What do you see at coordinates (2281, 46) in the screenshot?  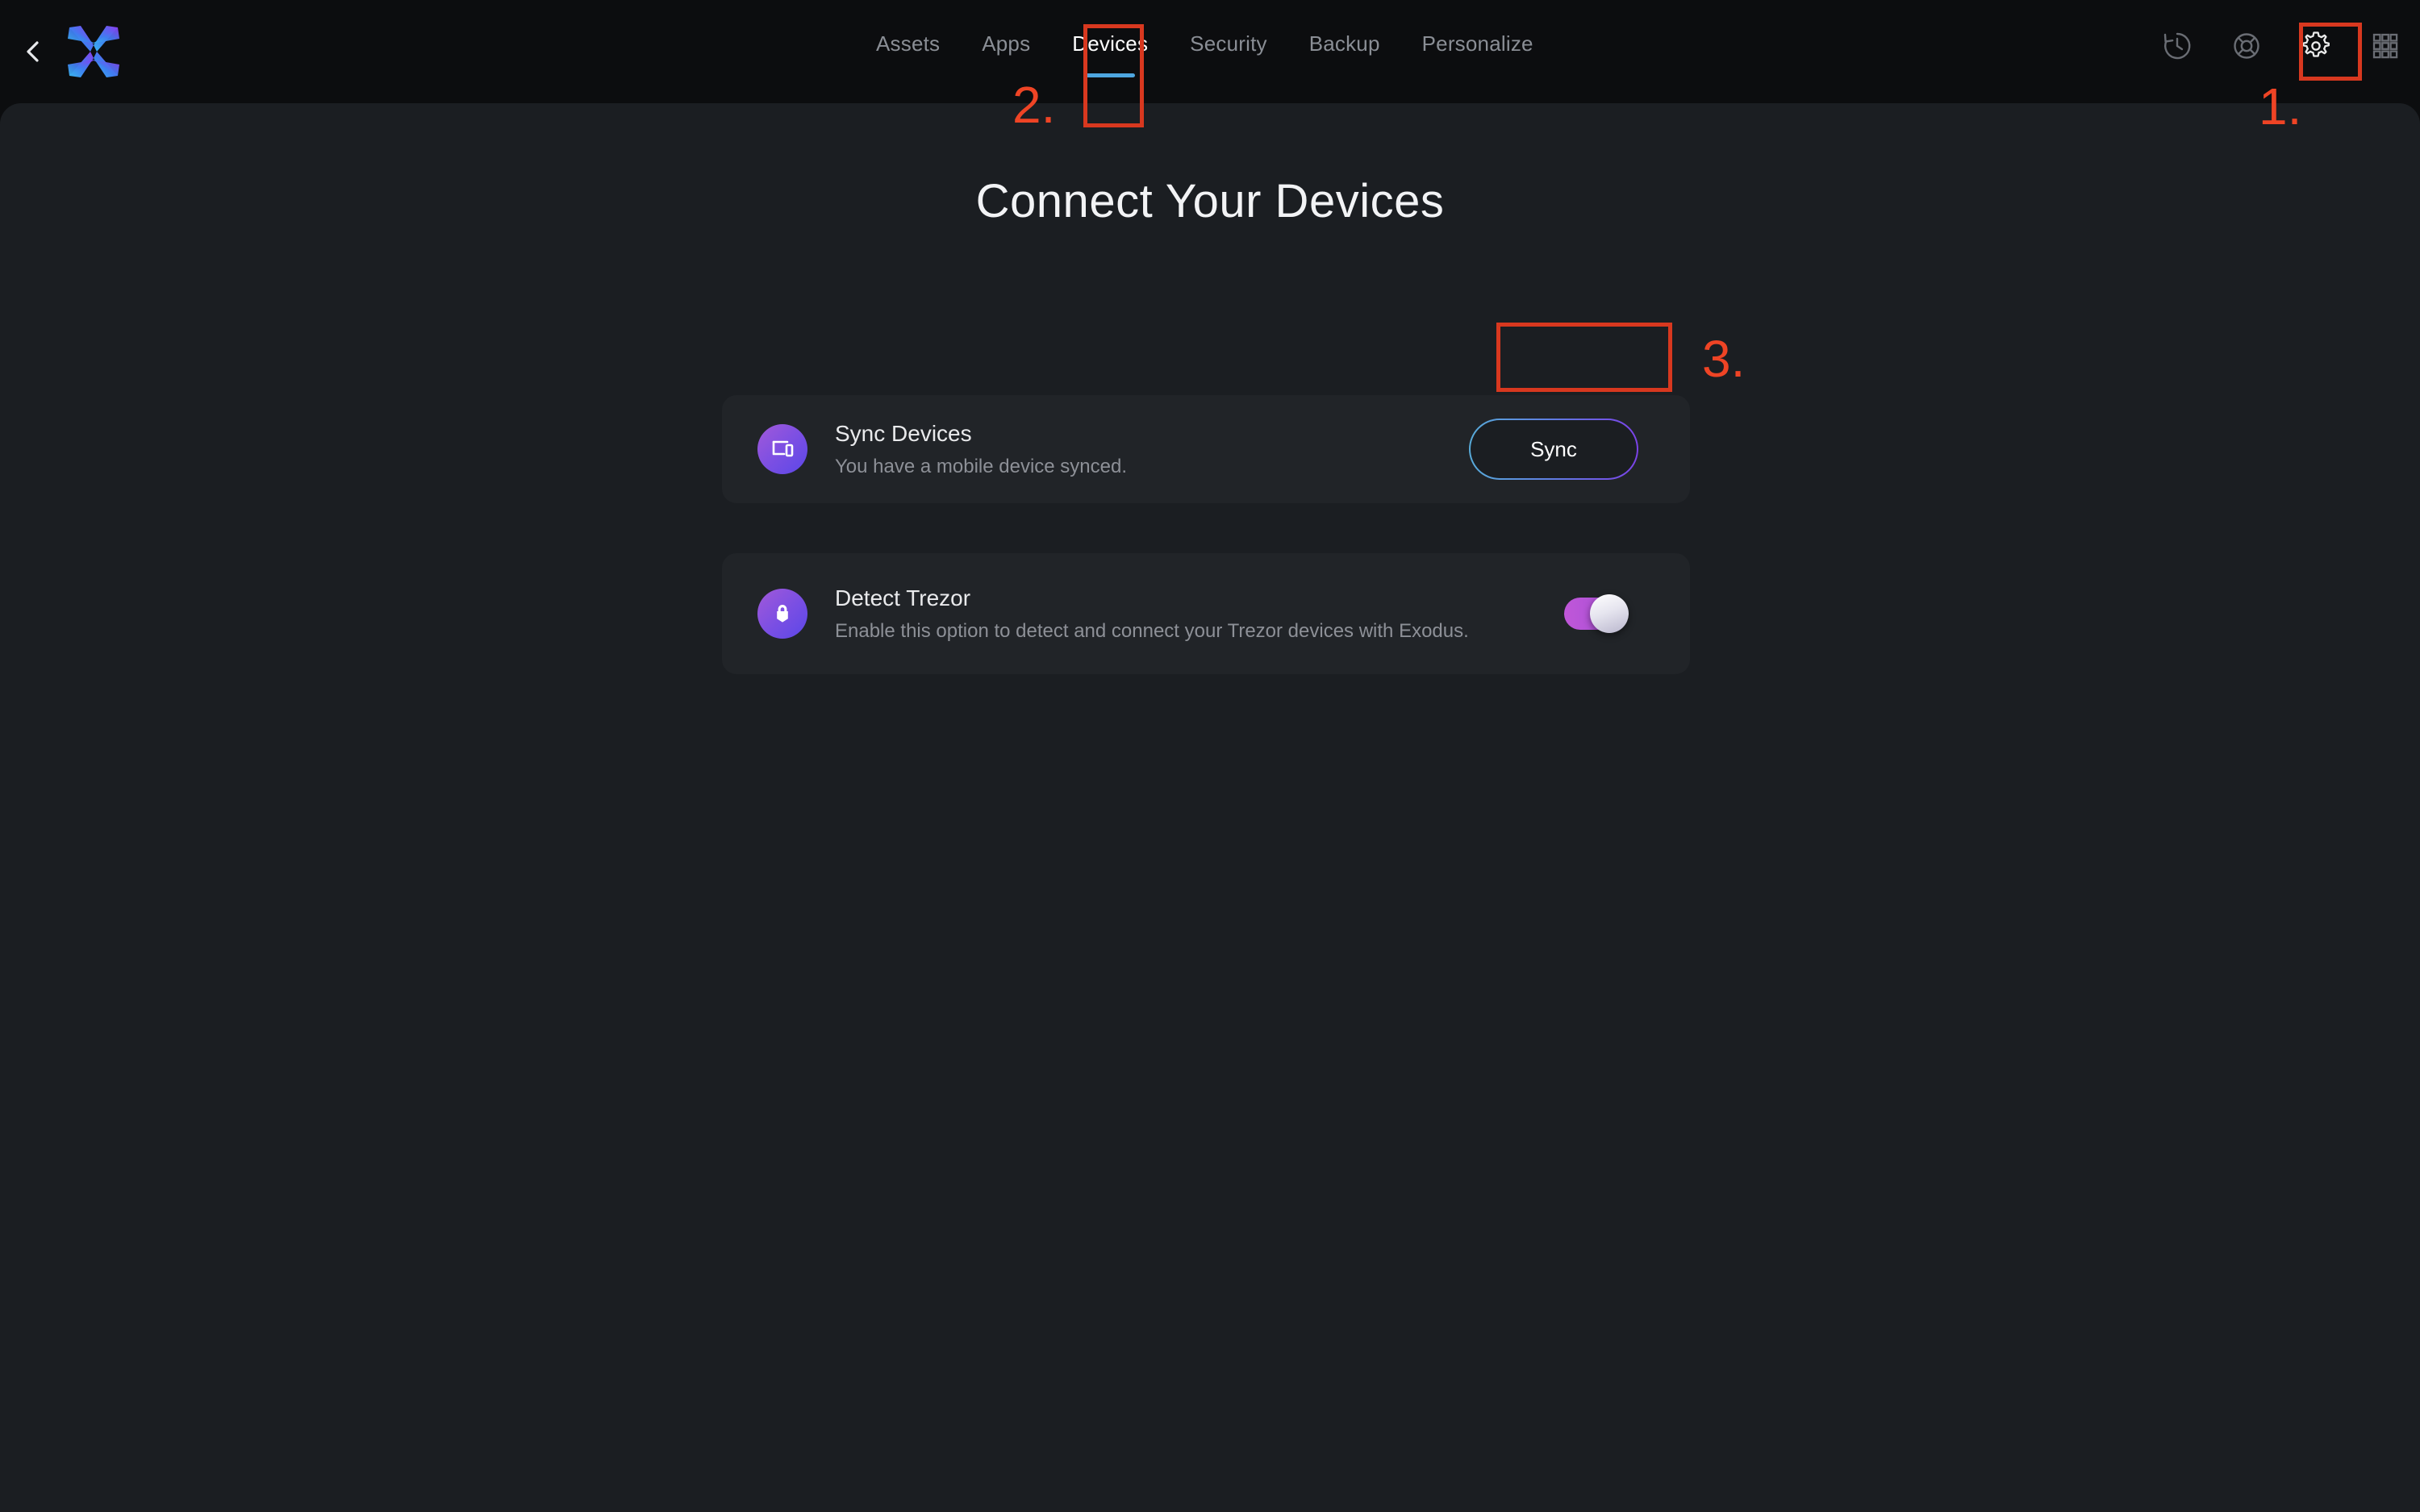 I see `header-icon-group` at bounding box center [2281, 46].